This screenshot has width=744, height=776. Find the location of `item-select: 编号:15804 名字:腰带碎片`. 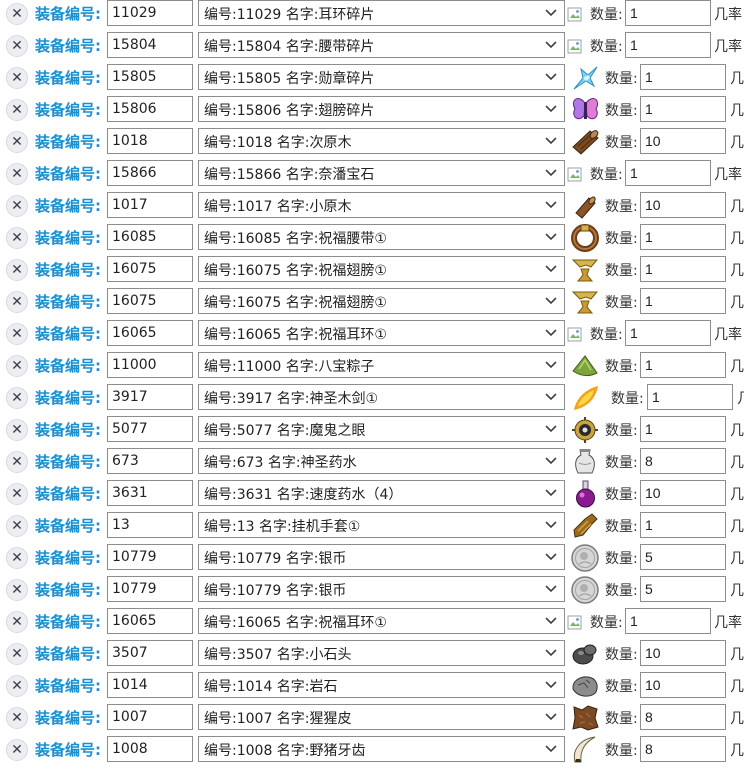

item-select: 编号:15804 名字:腰带碎片 is located at coordinates (381, 45).